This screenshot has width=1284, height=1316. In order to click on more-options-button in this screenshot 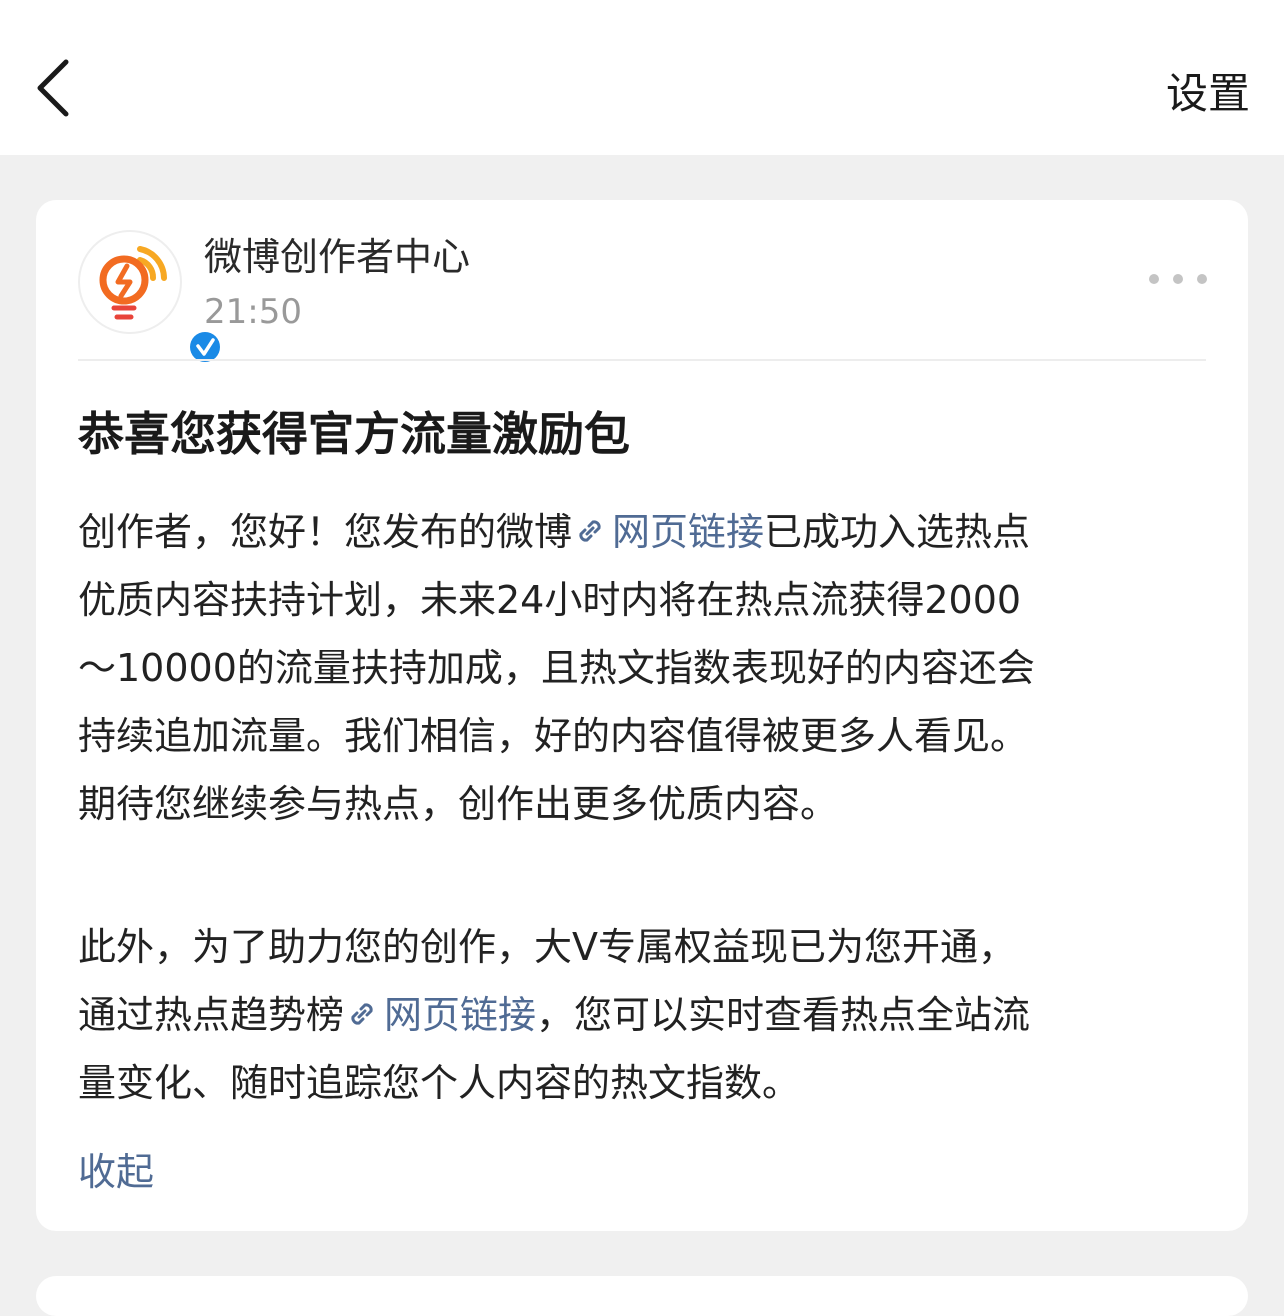, I will do `click(1178, 279)`.